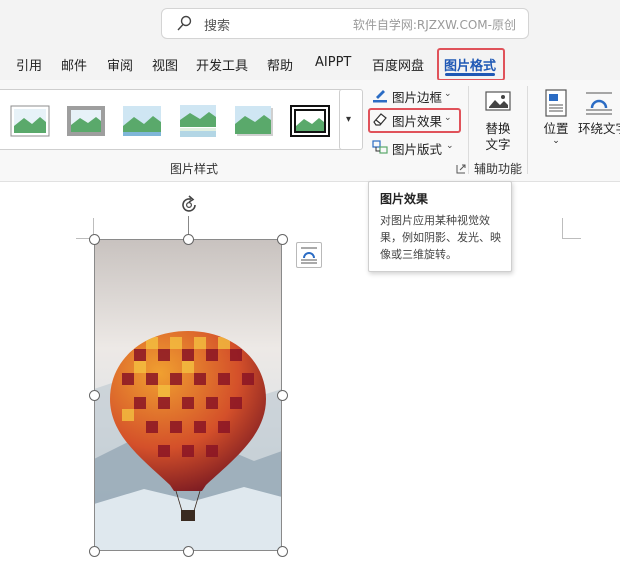 Image resolution: width=620 pixels, height=576 pixels. I want to click on search-box: 搜索 软件自学网:RJZXW.COM-原创, so click(345, 23).